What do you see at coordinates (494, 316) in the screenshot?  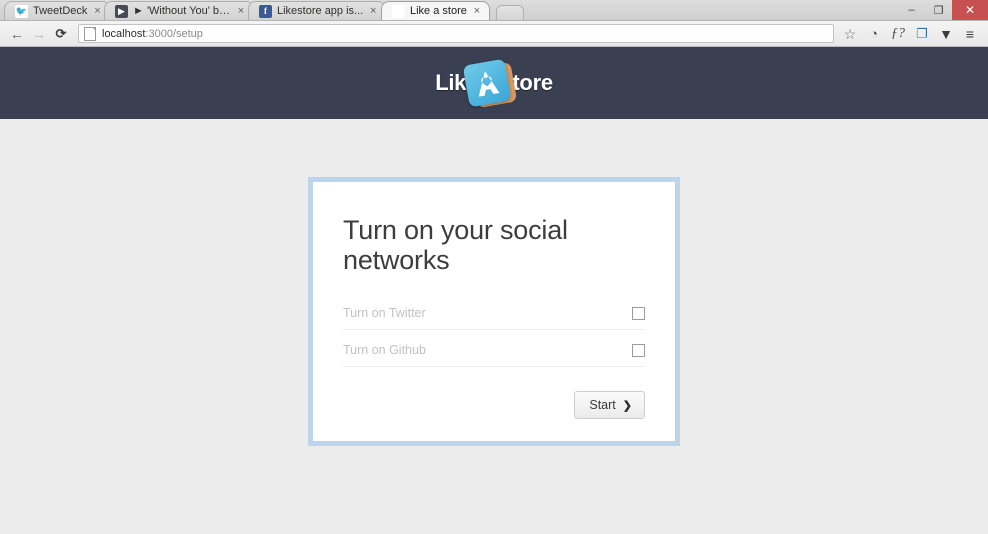 I see `network-row-twitter: Turn on Twitter` at bounding box center [494, 316].